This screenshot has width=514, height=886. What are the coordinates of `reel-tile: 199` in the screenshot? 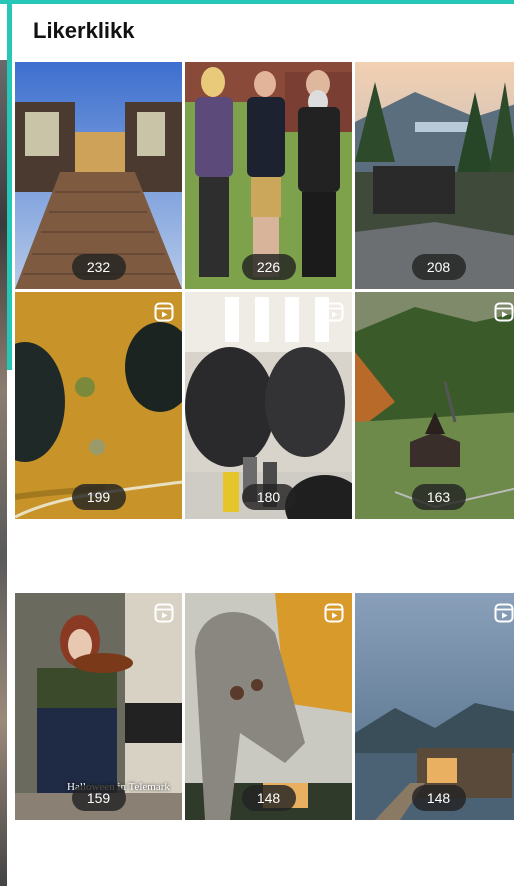 It's located at (98, 405).